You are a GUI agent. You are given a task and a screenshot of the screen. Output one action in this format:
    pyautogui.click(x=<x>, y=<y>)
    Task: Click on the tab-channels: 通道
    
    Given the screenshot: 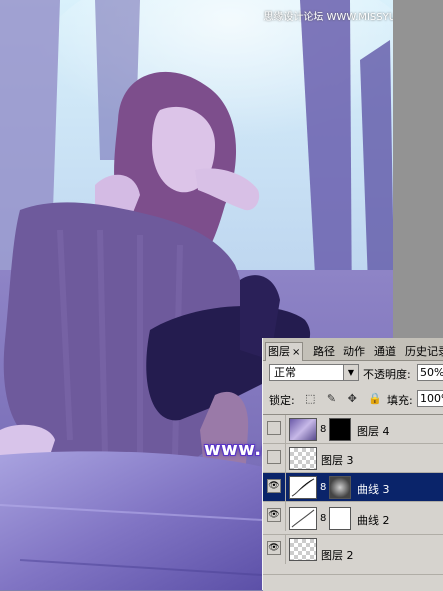 What is the action you would take?
    pyautogui.click(x=385, y=352)
    